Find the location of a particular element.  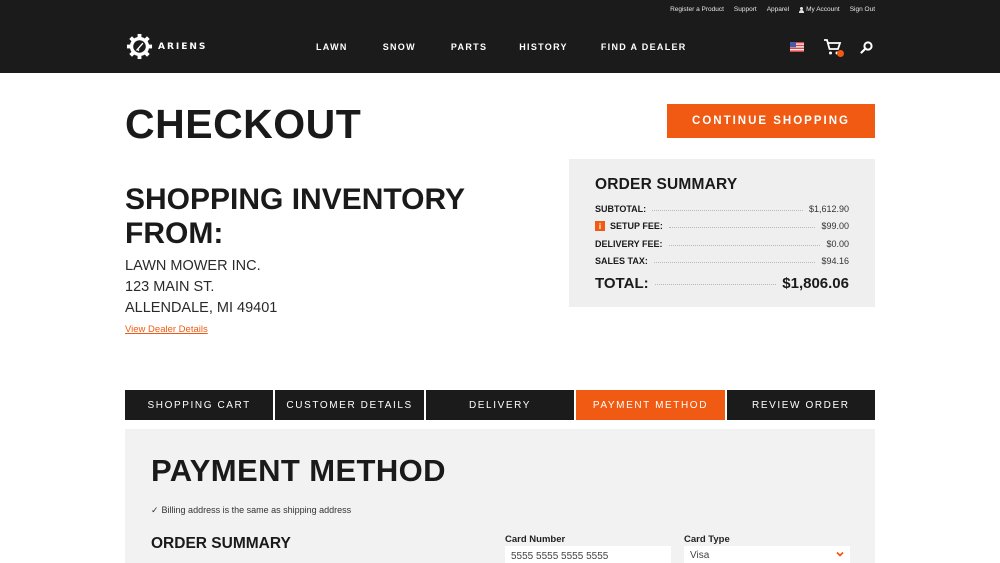

setup-fee-label: SETUP FEE: is located at coordinates (636, 226).